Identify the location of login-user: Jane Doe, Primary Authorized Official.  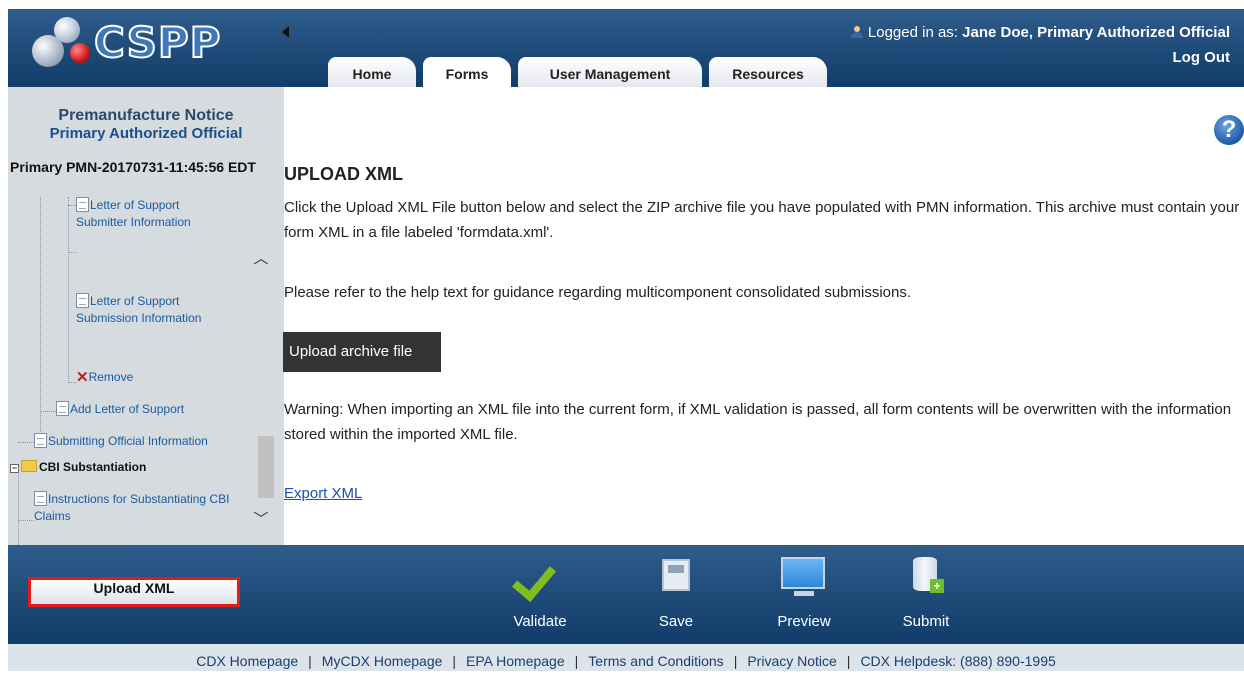
(1096, 32).